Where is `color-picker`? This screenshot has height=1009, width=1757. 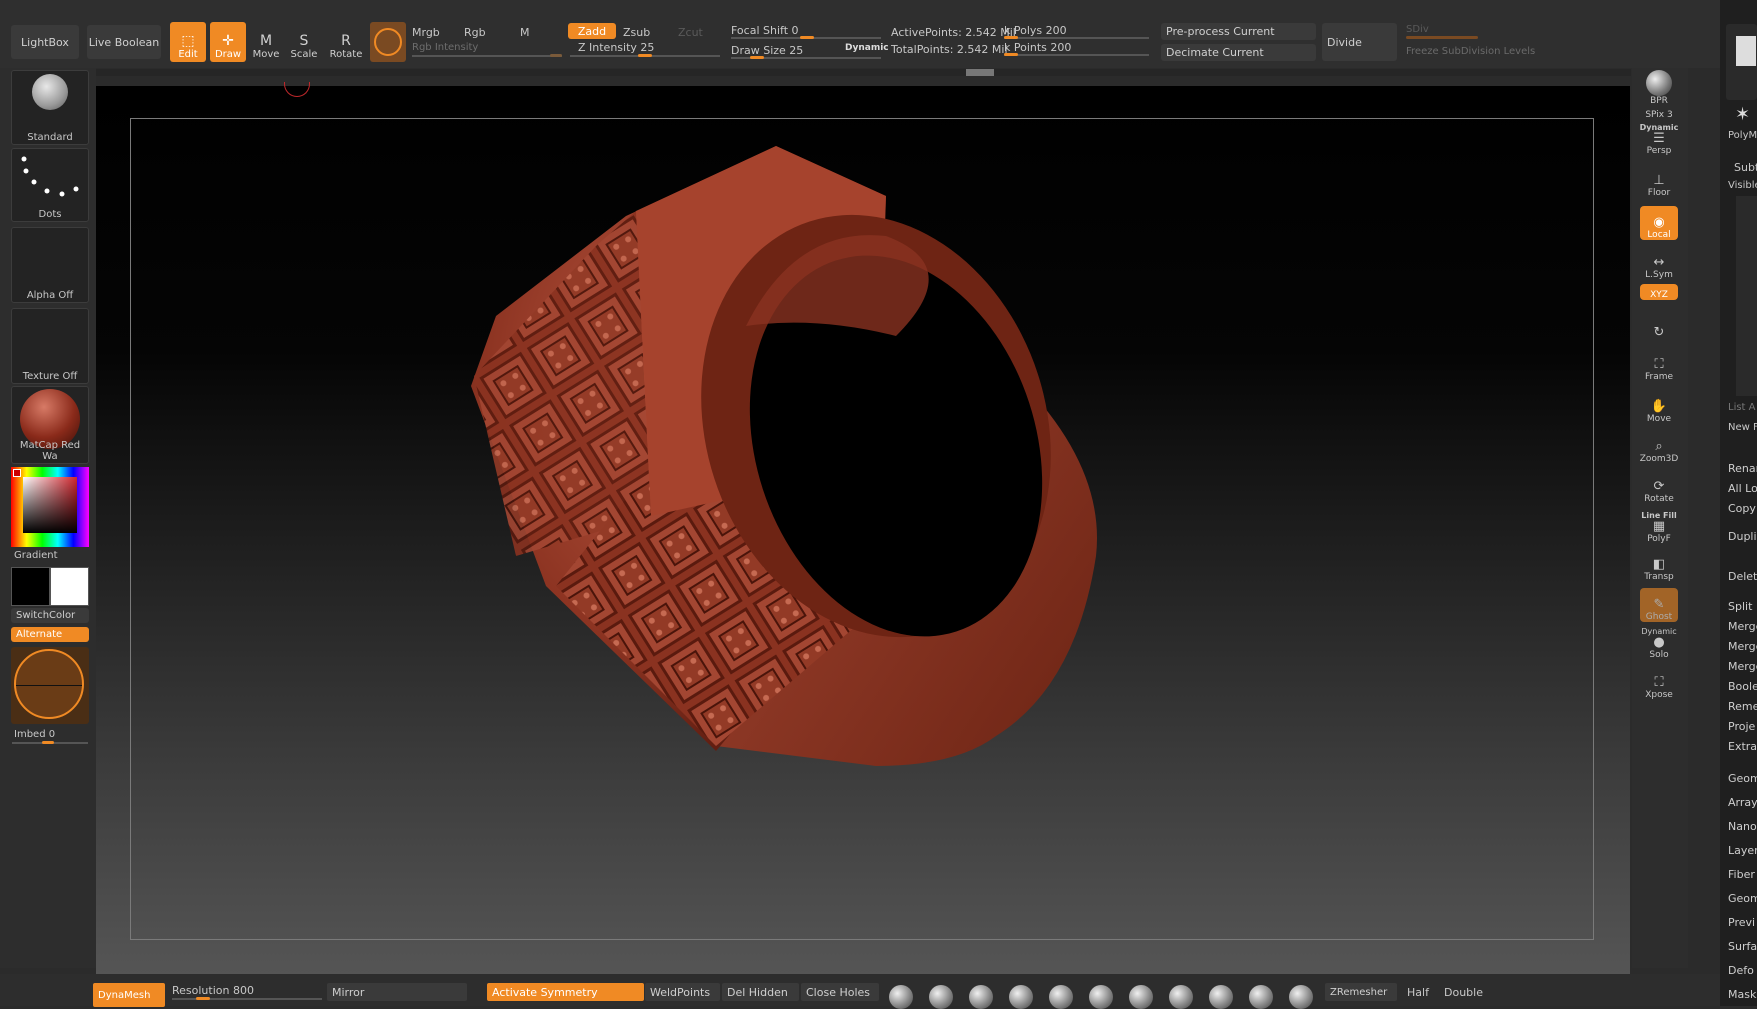 color-picker is located at coordinates (50, 507).